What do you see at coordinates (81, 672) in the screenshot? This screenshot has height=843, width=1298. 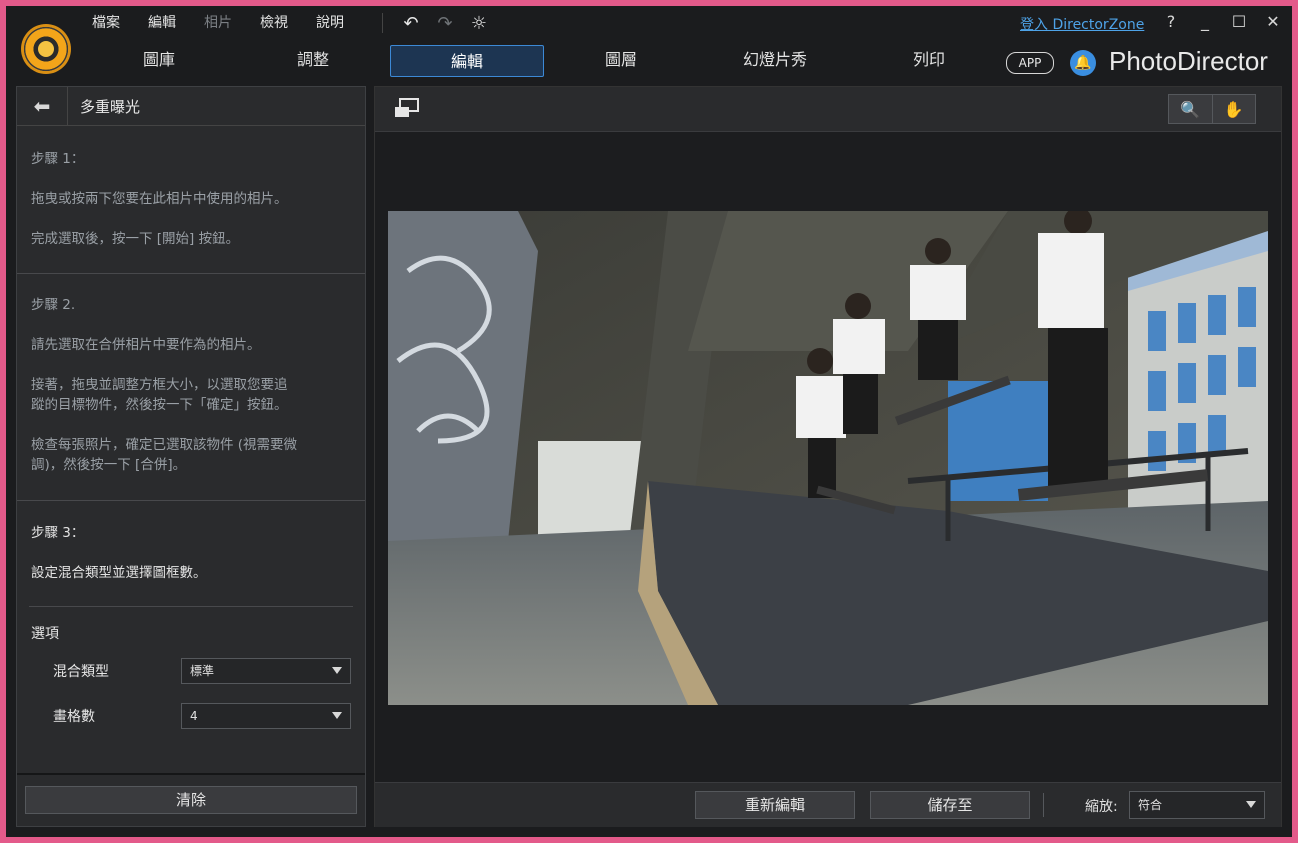 I see `blend-type-label: 混合類型` at bounding box center [81, 672].